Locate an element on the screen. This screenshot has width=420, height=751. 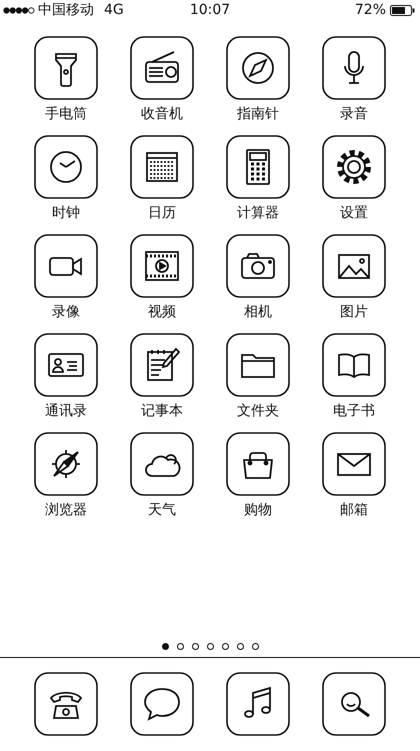
app-button: 购物 is located at coordinates (258, 475).